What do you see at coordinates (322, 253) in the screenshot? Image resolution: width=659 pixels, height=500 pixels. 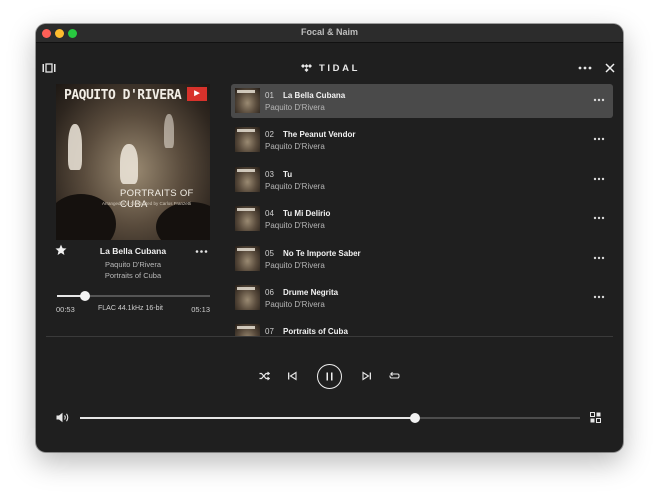 I see `track-title: No Te Importe Saber` at bounding box center [322, 253].